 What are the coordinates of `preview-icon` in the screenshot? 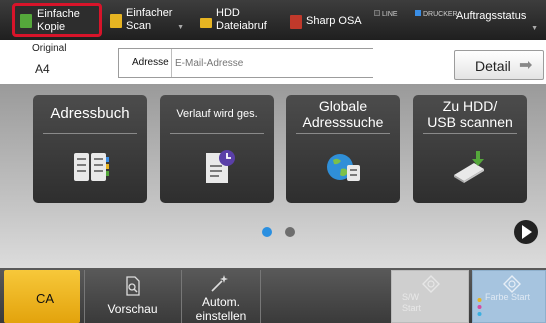 It's located at (133, 286).